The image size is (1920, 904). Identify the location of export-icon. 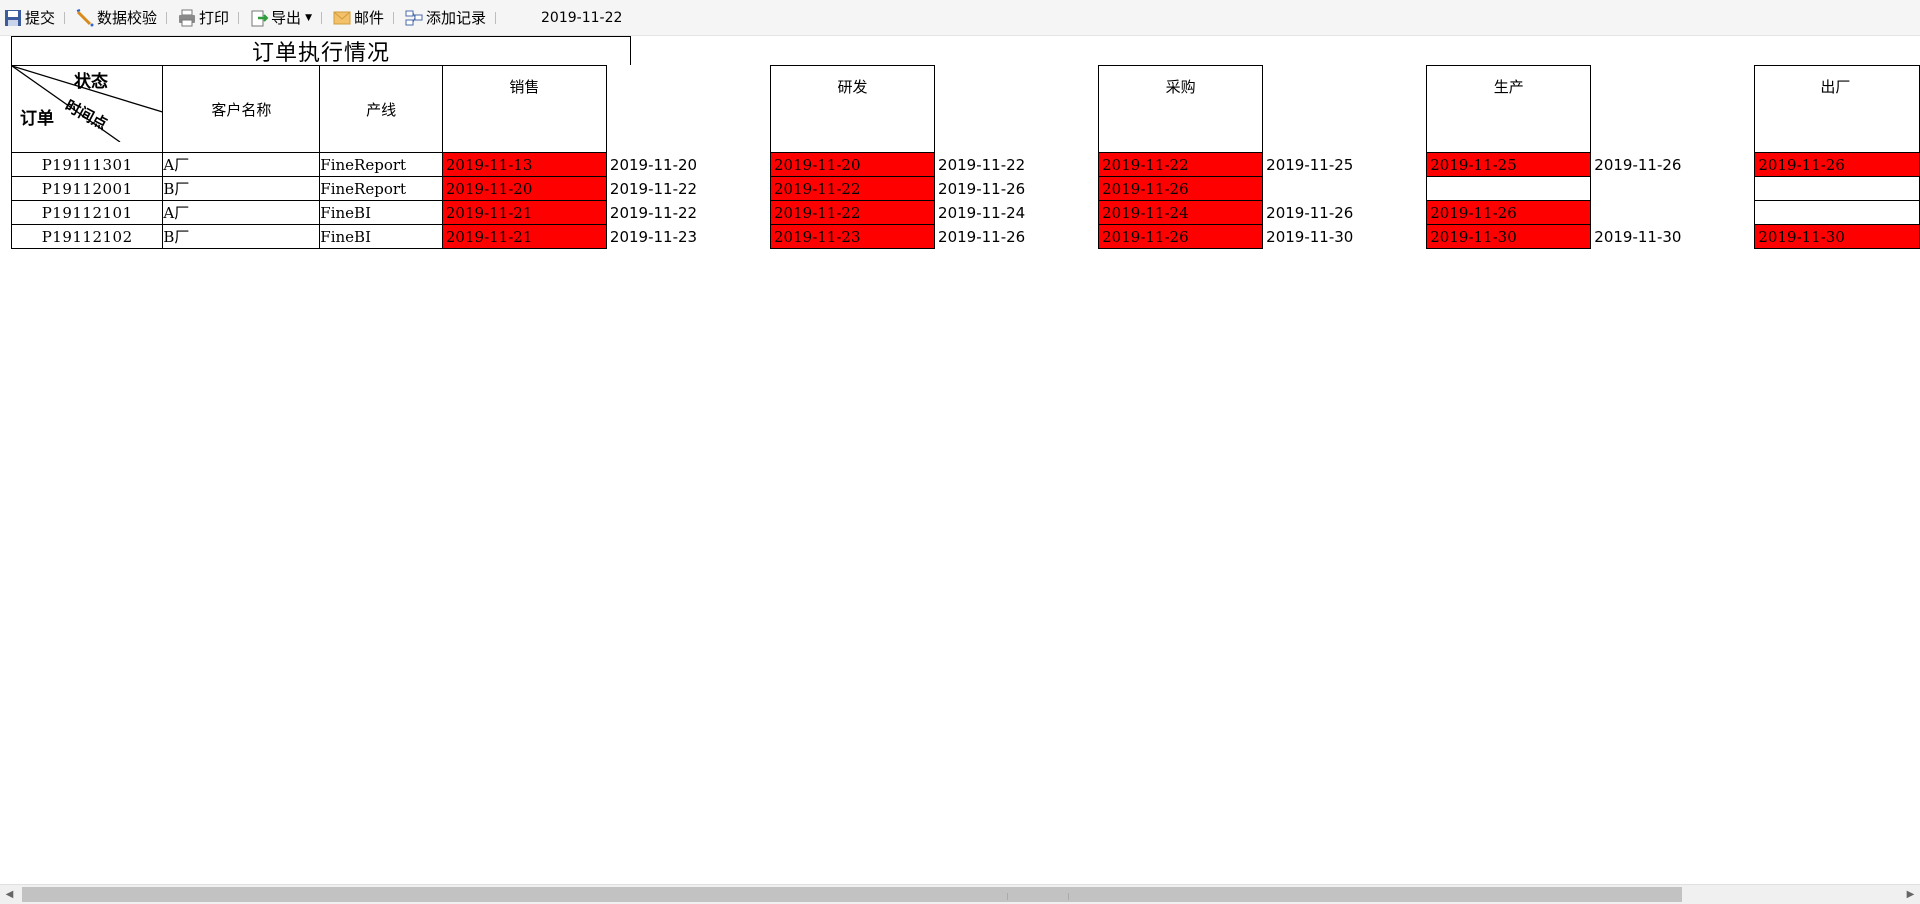
(260, 18).